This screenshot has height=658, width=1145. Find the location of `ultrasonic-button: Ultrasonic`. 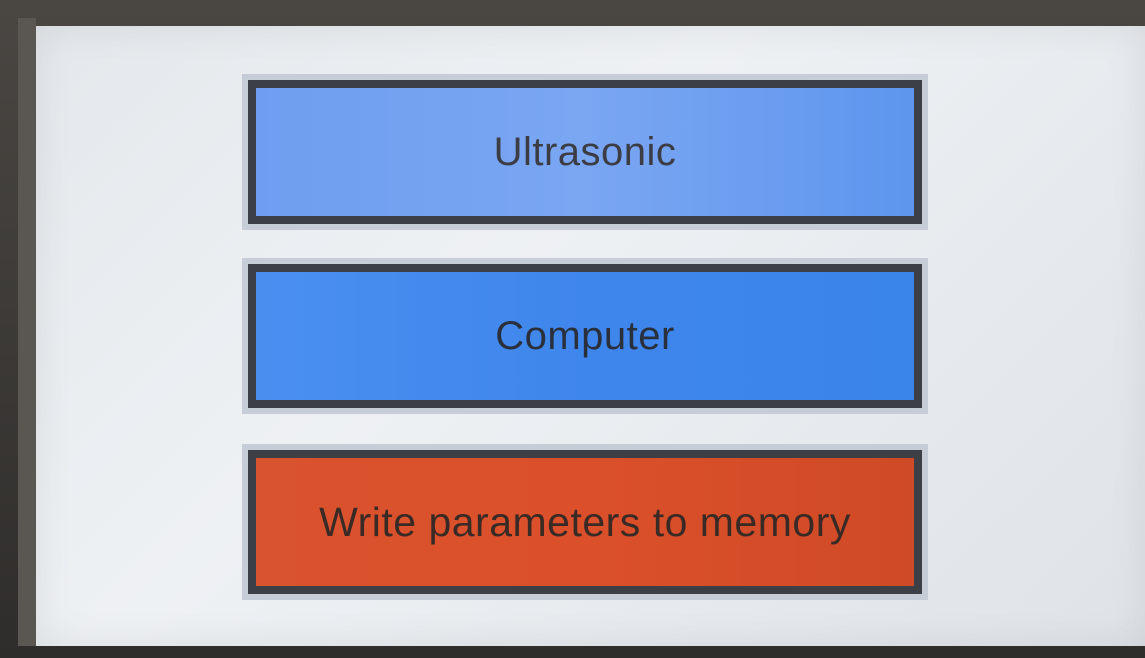

ultrasonic-button: Ultrasonic is located at coordinates (585, 152).